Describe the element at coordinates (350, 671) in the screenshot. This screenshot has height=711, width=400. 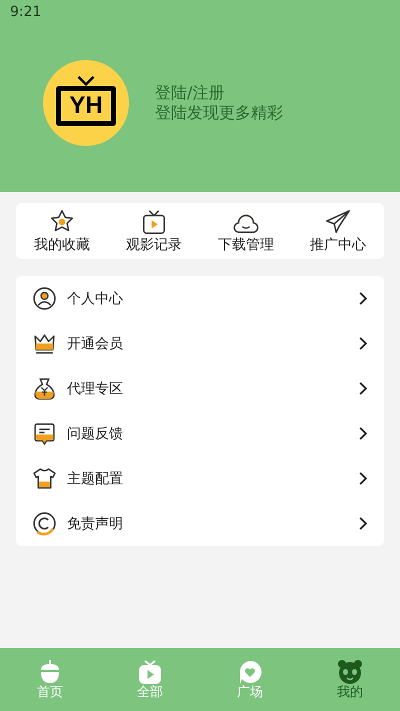
I see `panda-icon` at that location.